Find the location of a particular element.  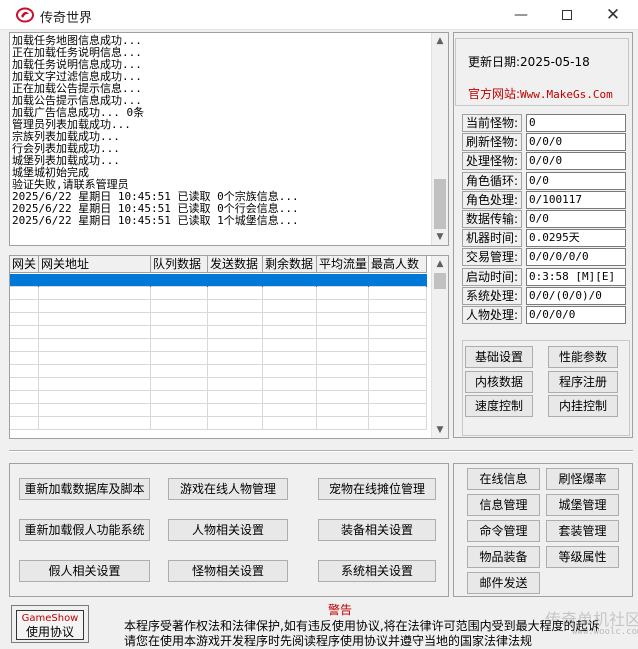

monster-settings-button: 怪物相关设置 is located at coordinates (228, 571).